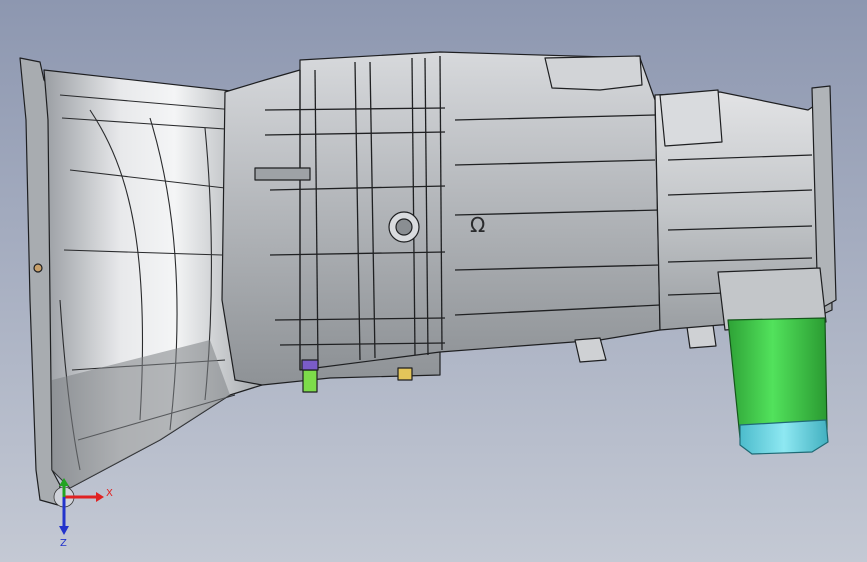 The image size is (867, 562). What do you see at coordinates (784, 437) in the screenshot?
I see `motor-end-cap` at bounding box center [784, 437].